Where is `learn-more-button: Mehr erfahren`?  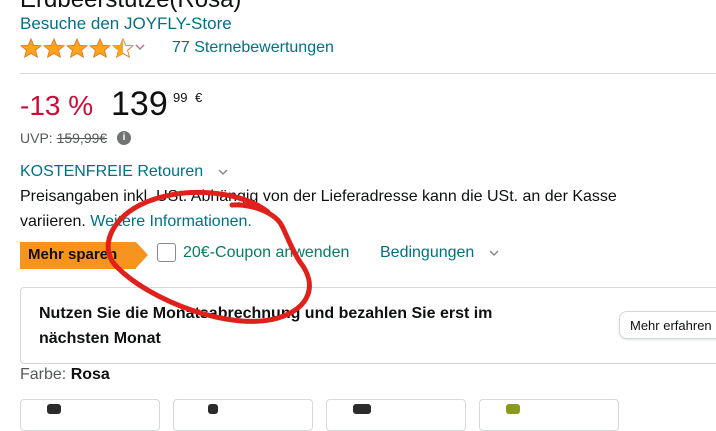 learn-more-button: Mehr erfahren is located at coordinates (667, 325).